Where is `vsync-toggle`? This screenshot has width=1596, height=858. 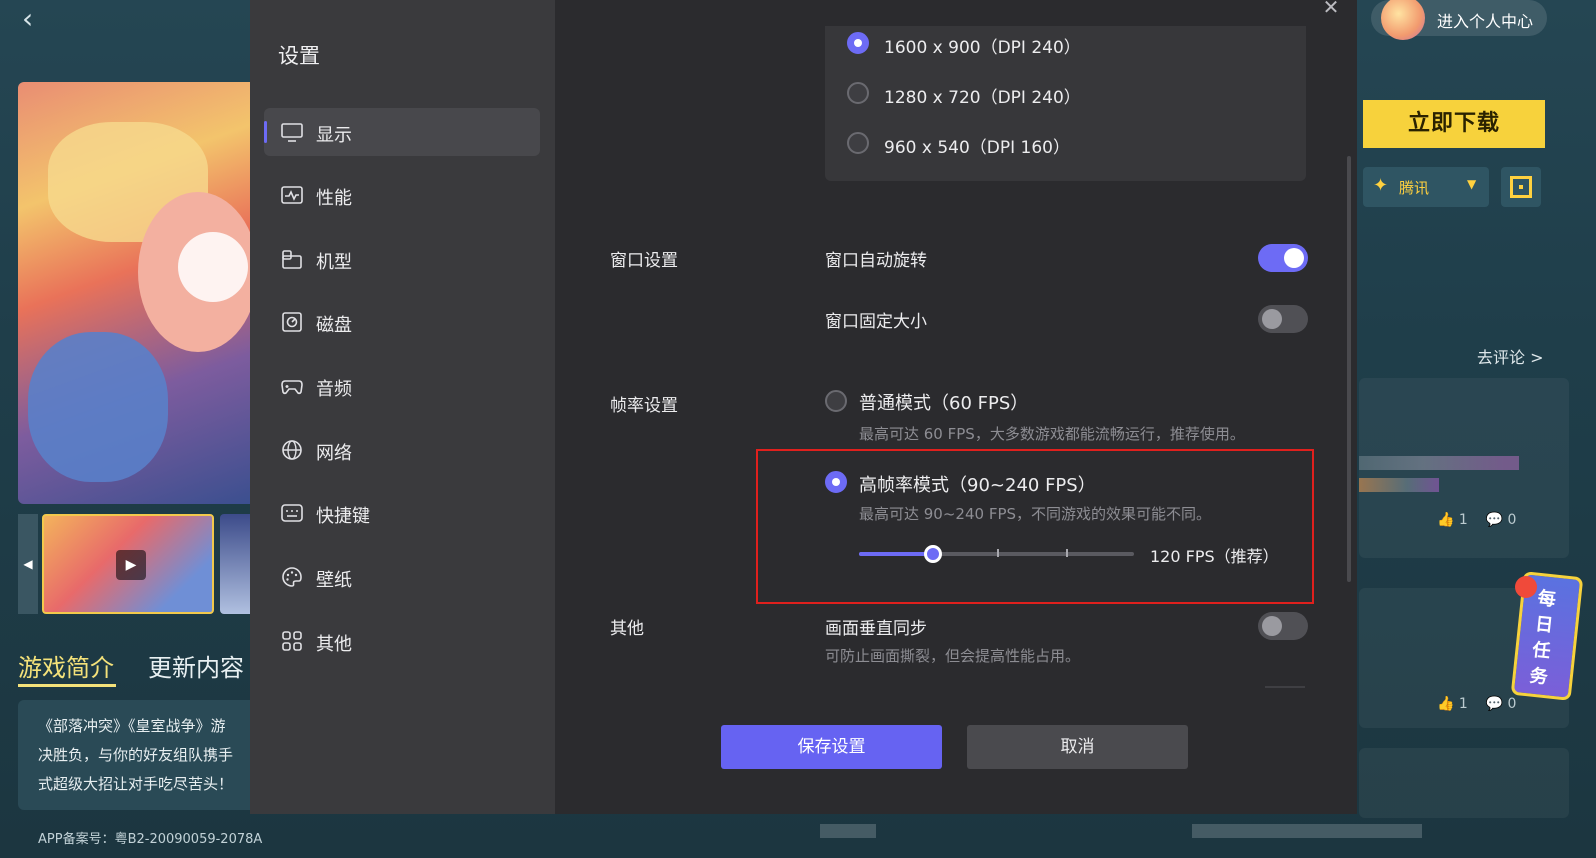 vsync-toggle is located at coordinates (1283, 626).